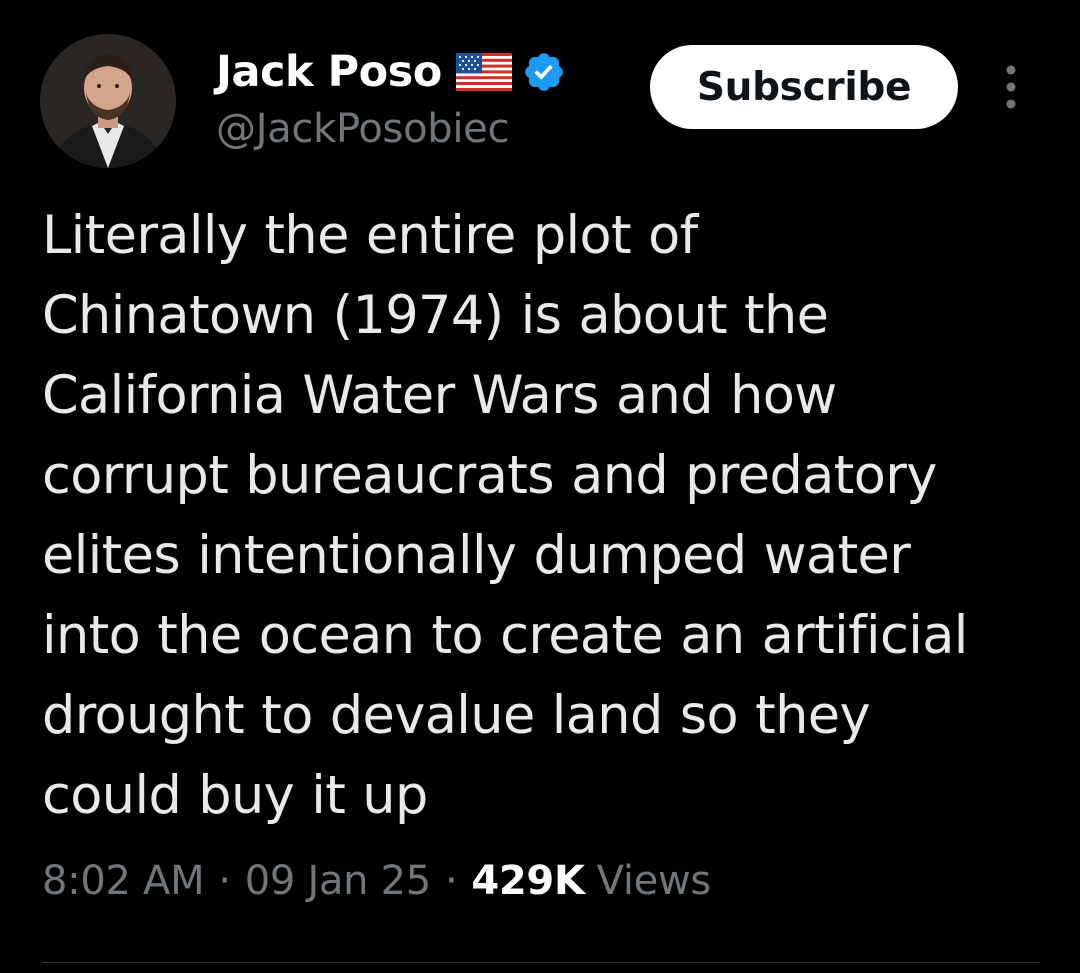  I want to click on divider, so click(541, 962).